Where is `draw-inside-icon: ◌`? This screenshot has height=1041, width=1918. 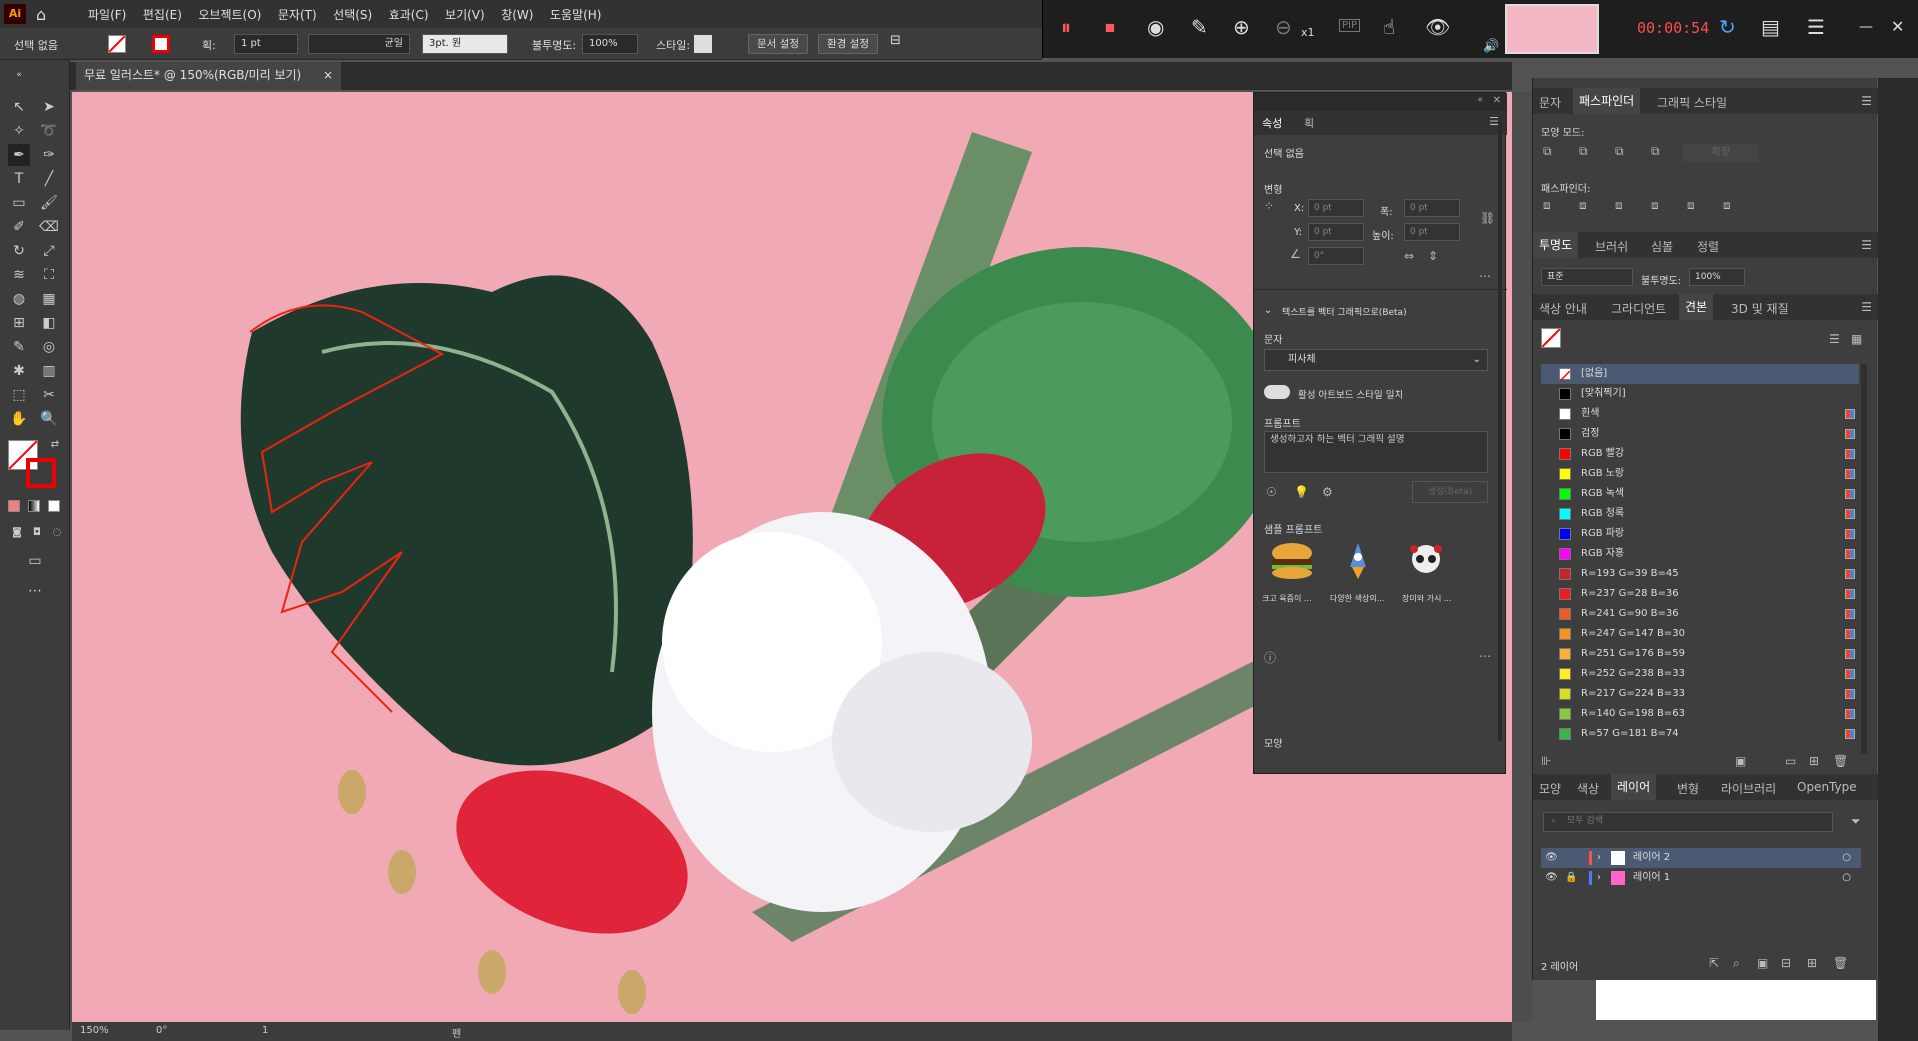
draw-inside-icon: ◌ is located at coordinates (57, 533).